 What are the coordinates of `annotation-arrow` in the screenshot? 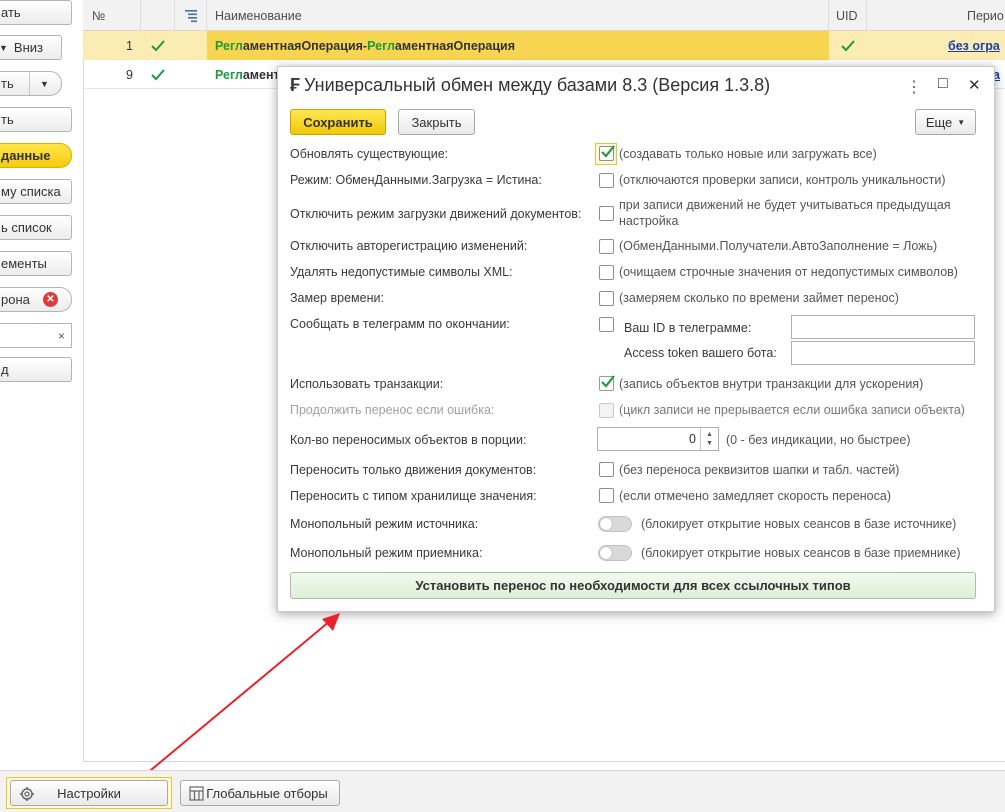 It's located at (242, 694).